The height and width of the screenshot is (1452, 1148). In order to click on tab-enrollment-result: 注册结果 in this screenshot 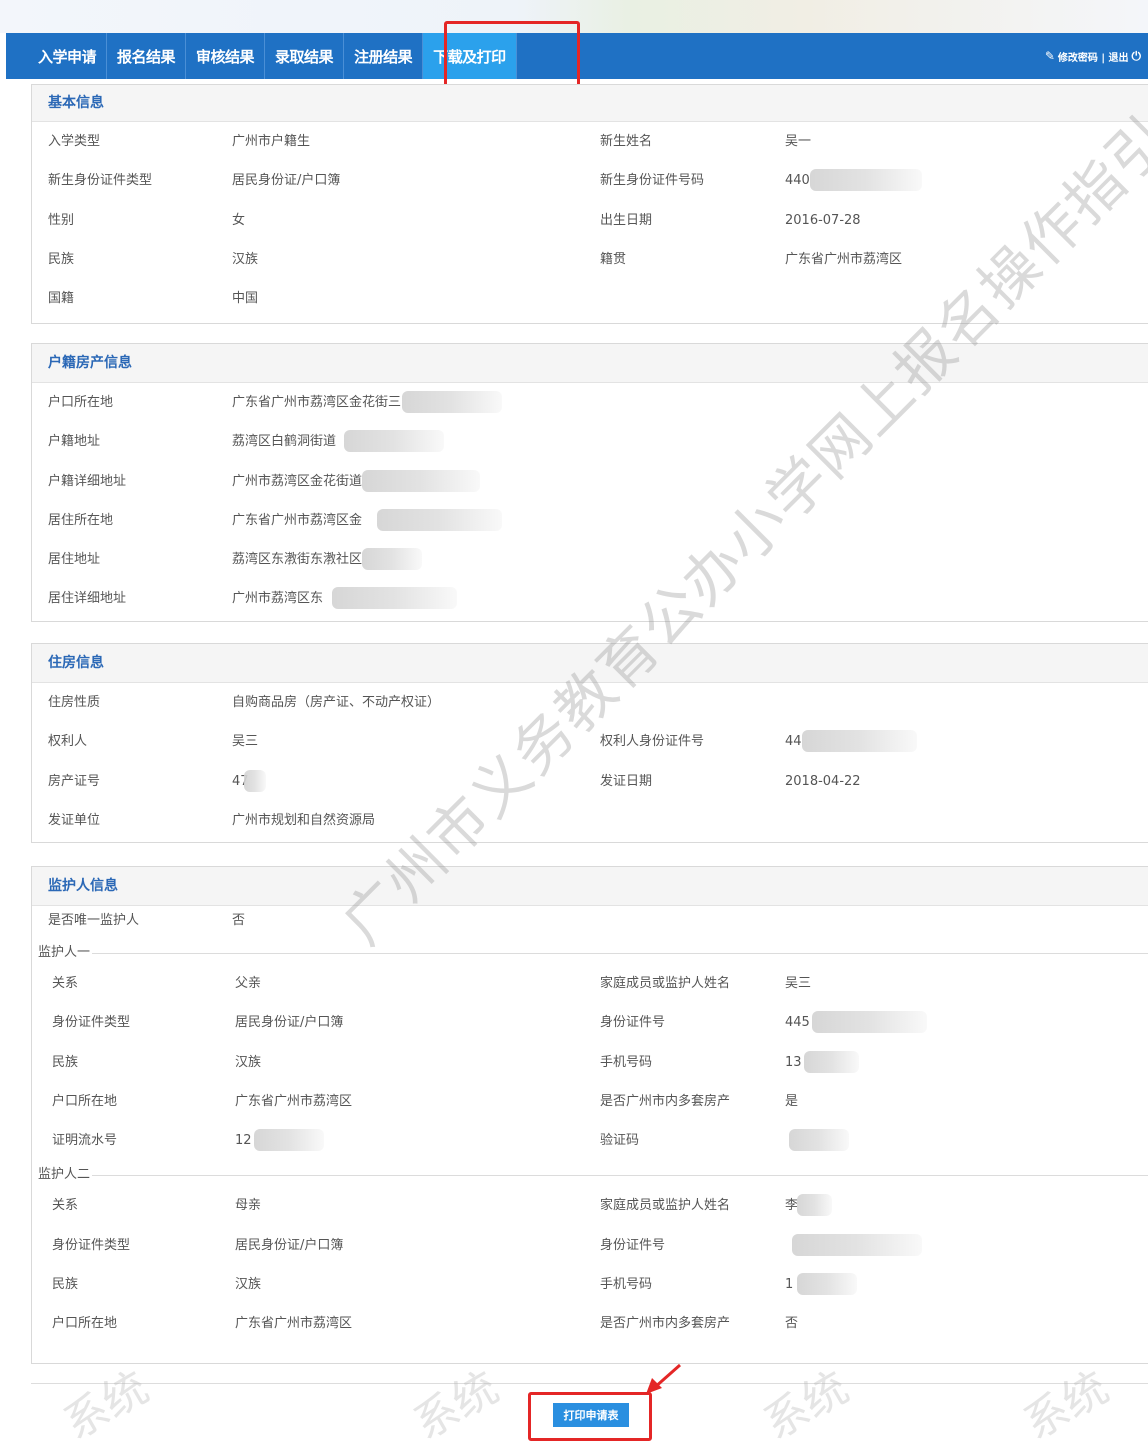, I will do `click(384, 56)`.